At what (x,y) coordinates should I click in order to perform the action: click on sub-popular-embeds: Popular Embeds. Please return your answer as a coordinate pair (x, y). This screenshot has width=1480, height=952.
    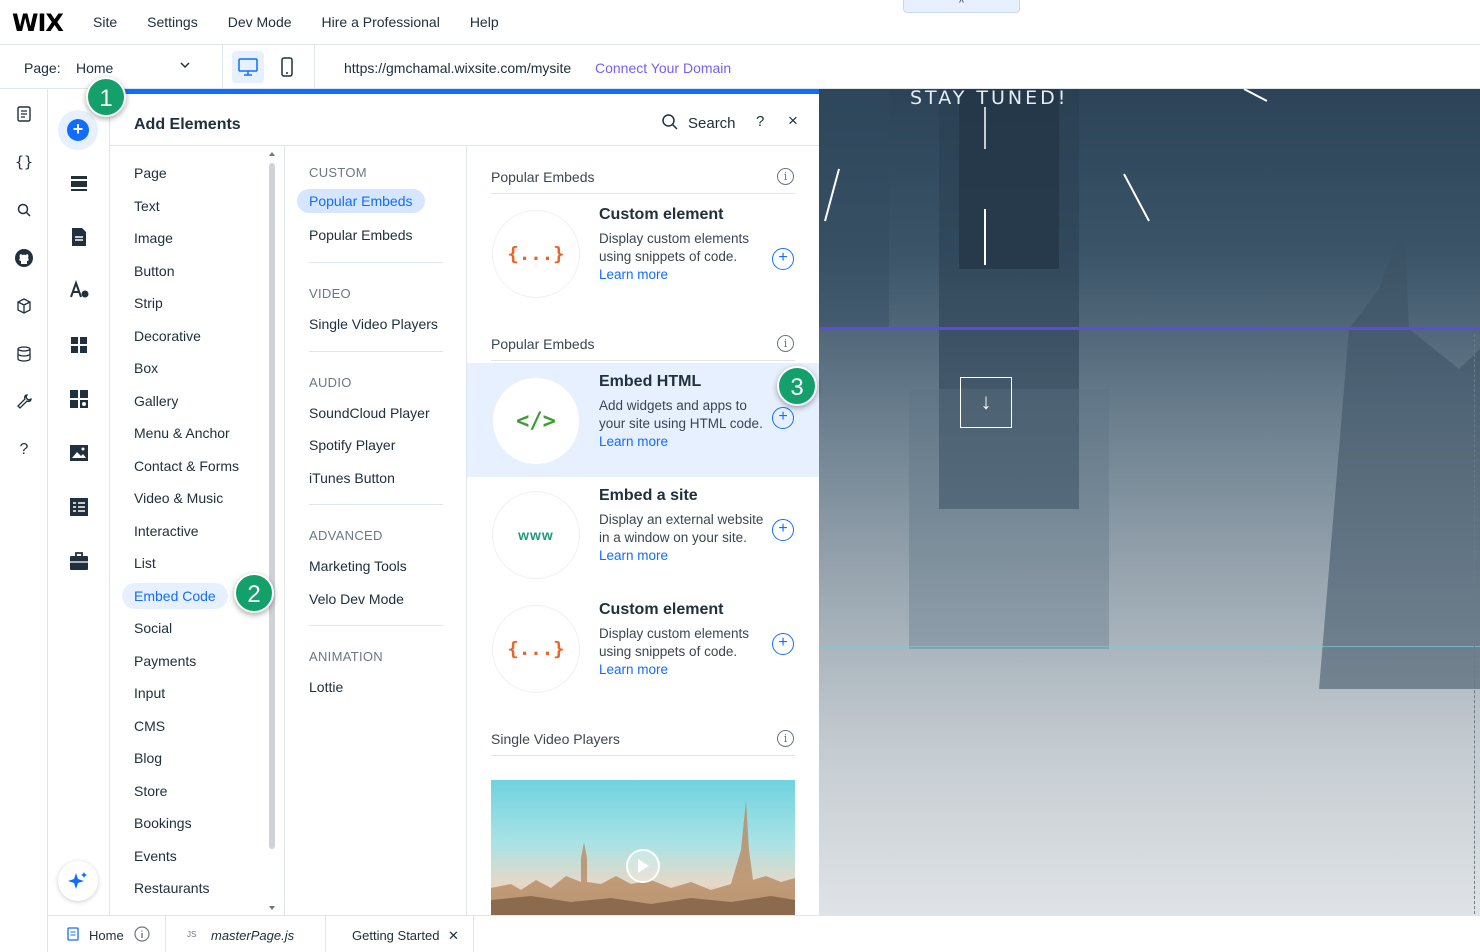
    Looking at the image, I should click on (361, 235).